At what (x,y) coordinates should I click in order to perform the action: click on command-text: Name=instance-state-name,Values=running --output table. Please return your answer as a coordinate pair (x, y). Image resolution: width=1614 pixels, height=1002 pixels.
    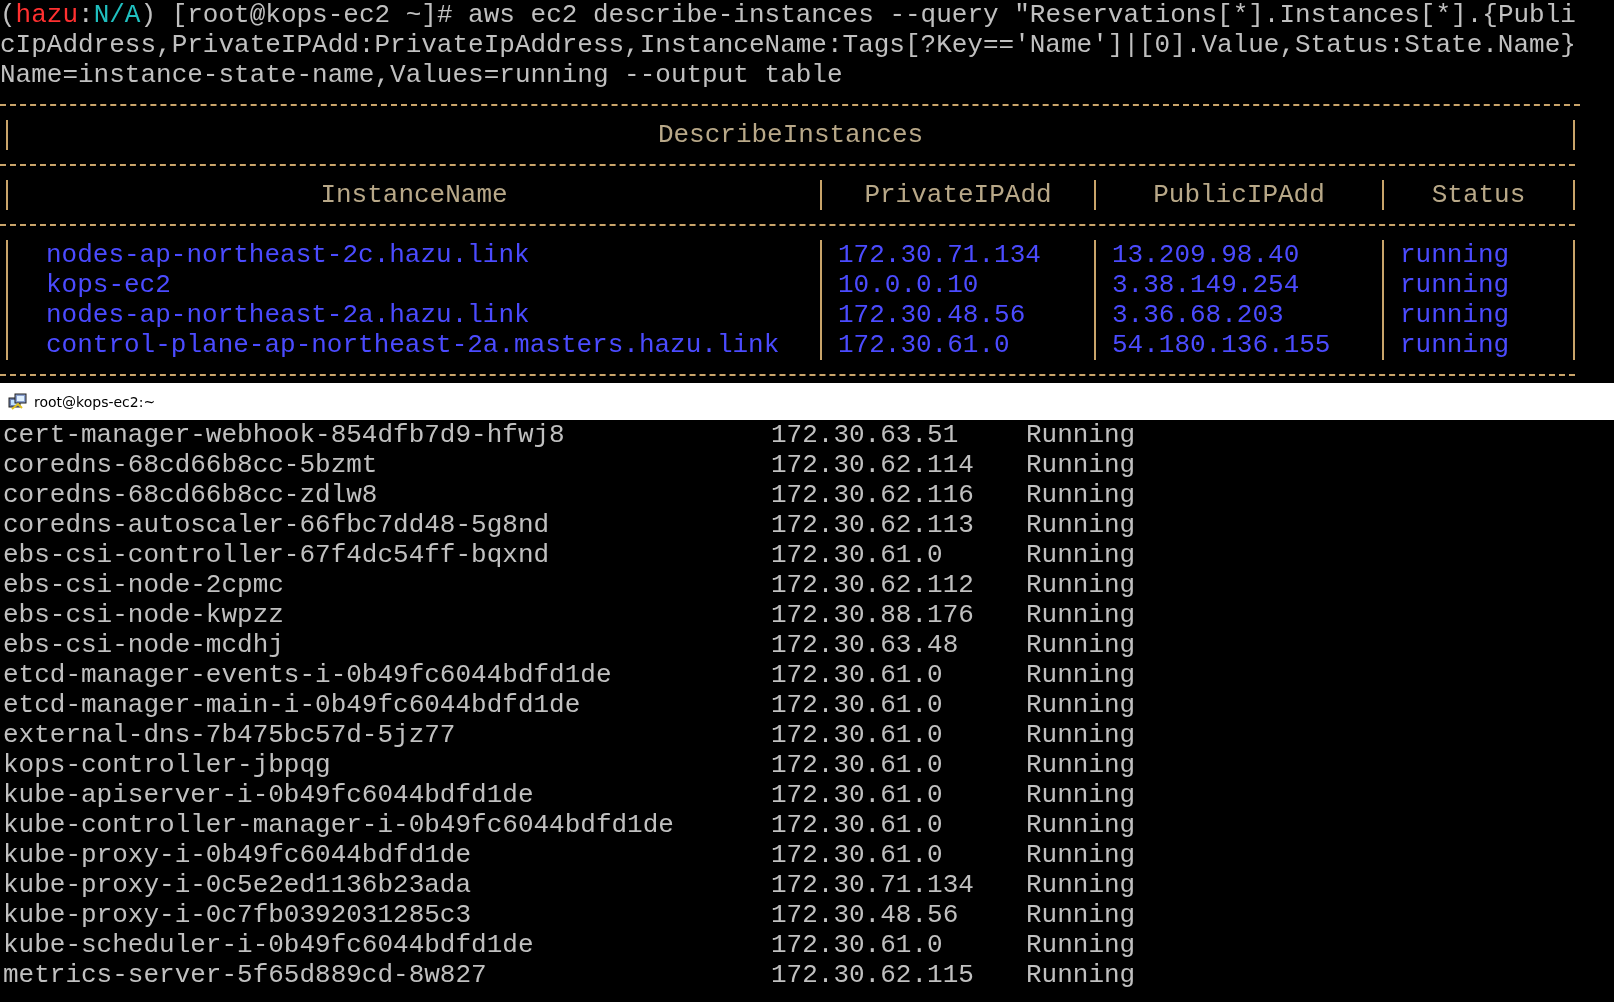
    Looking at the image, I should click on (421, 75).